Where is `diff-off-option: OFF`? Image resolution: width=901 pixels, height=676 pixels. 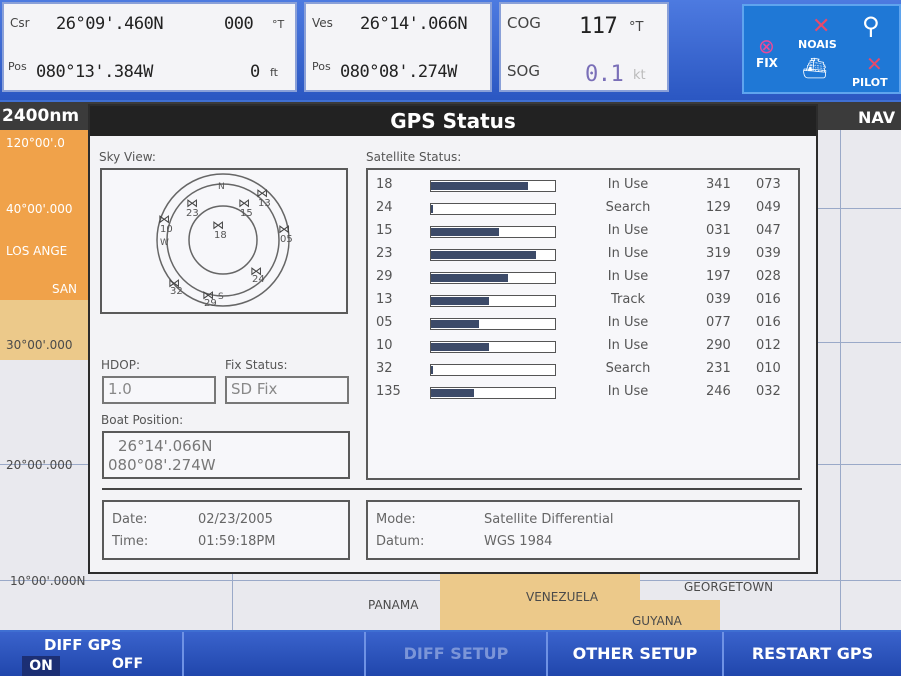 diff-off-option: OFF is located at coordinates (127, 664).